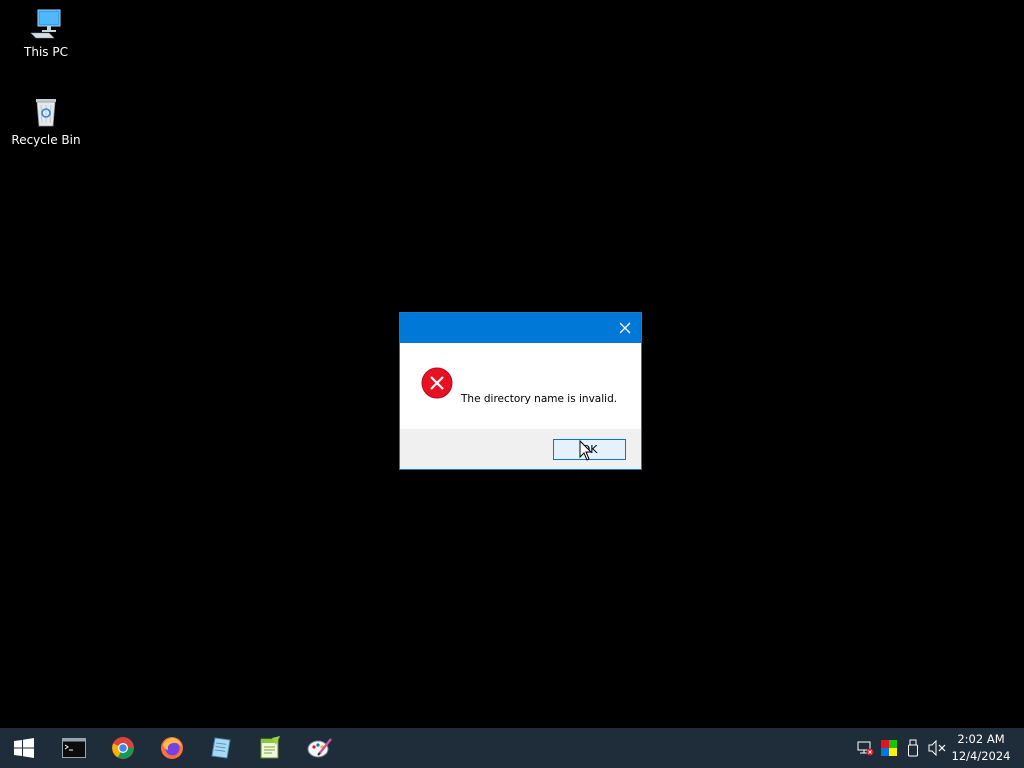 The height and width of the screenshot is (768, 1024). I want to click on notepad-icon, so click(221, 748).